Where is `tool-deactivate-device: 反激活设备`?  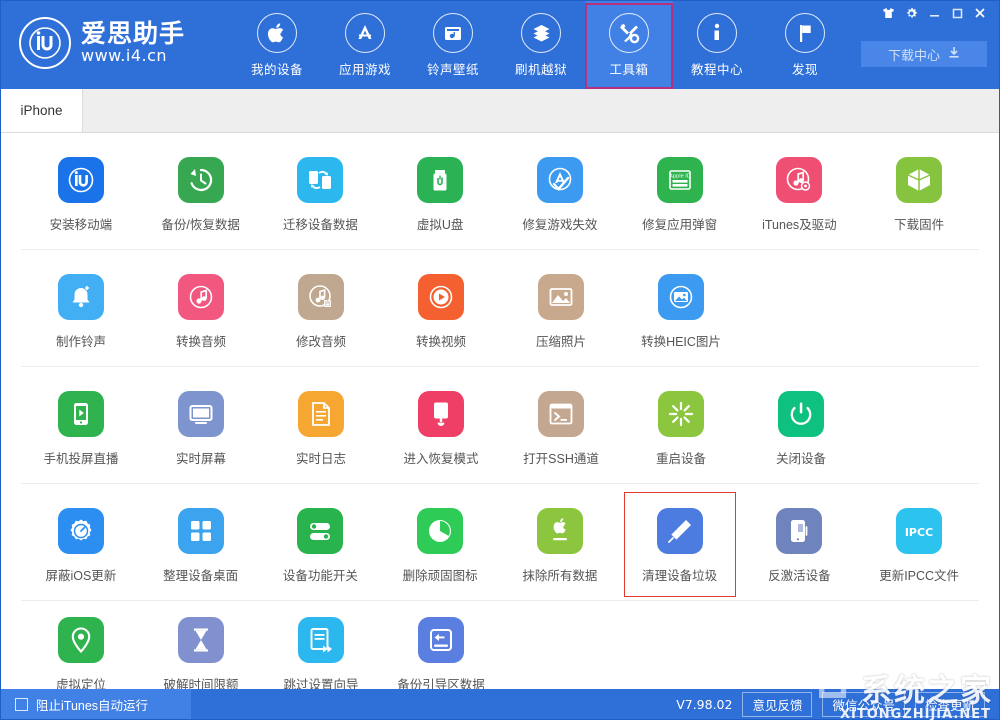
tool-deactivate-device: 反激活设备 is located at coordinates (800, 545).